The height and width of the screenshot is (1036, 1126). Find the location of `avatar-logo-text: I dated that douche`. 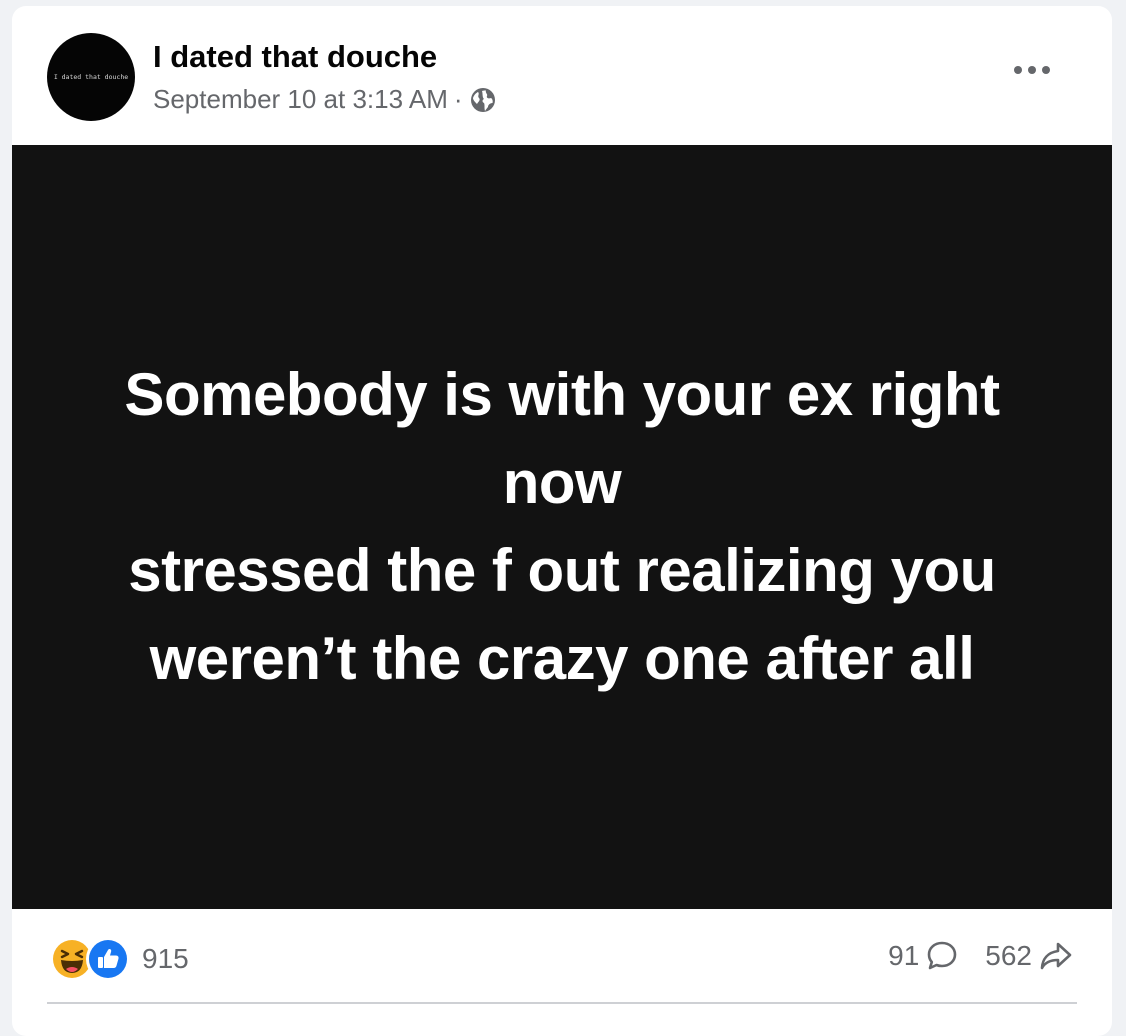

avatar-logo-text: I dated that douche is located at coordinates (91, 77).